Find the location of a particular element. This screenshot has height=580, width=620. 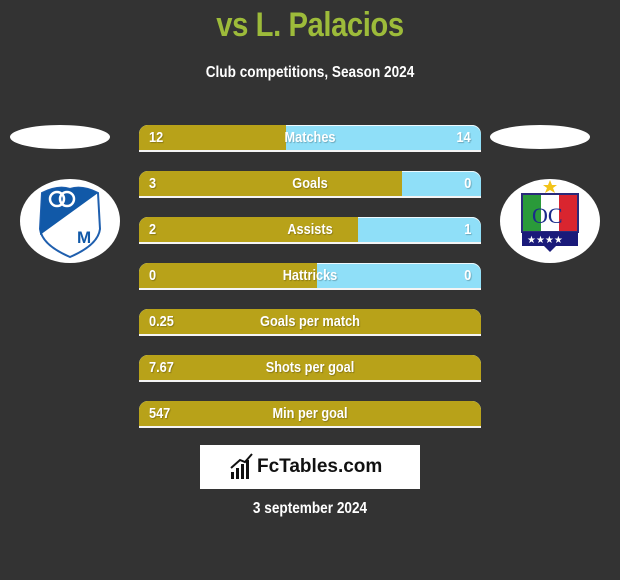

stat-label: Assists is located at coordinates (310, 229).